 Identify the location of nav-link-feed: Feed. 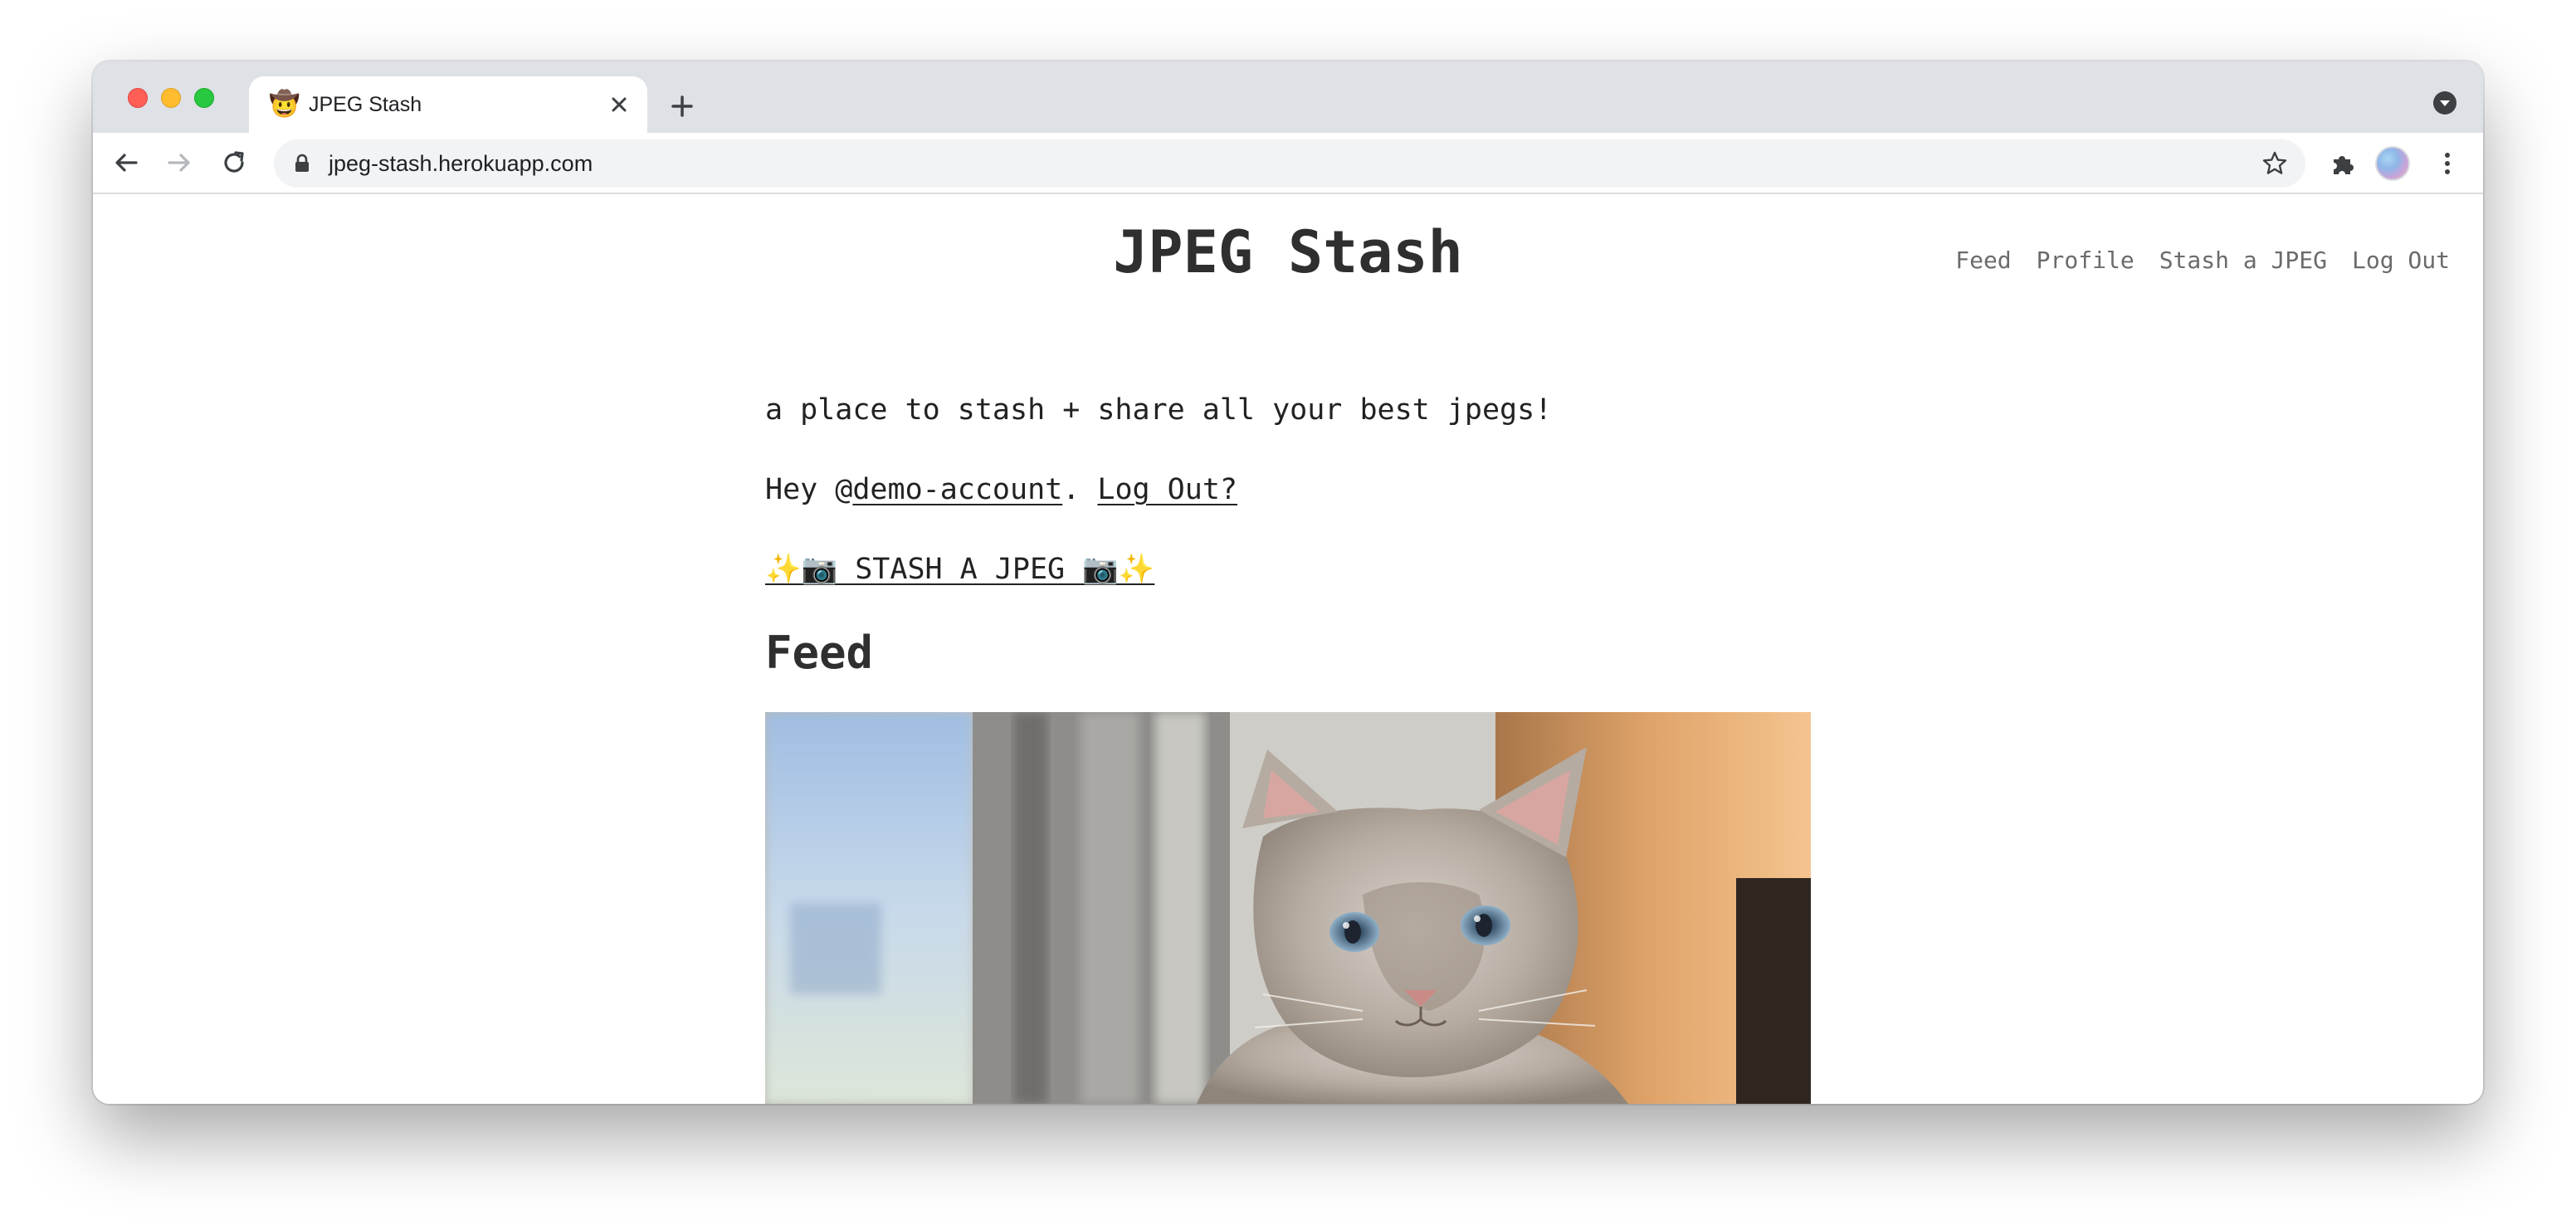
(1983, 261).